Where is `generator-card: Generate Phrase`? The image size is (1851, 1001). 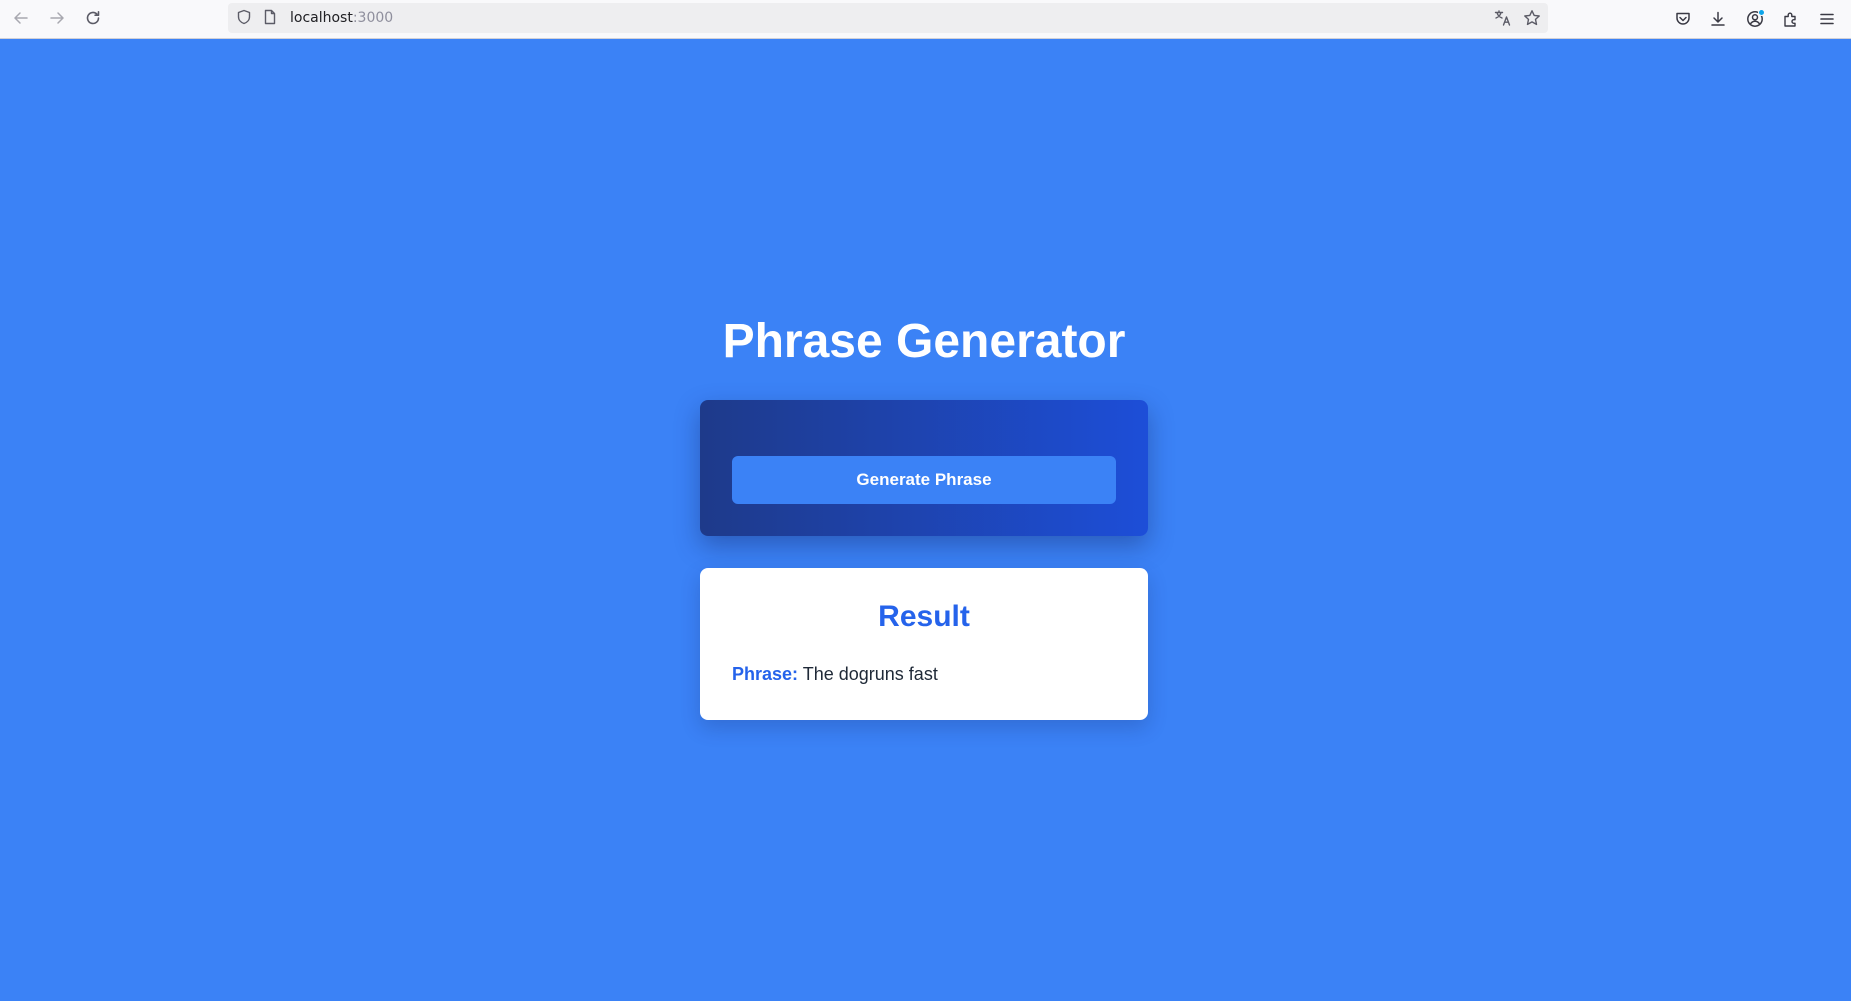
generator-card: Generate Phrase is located at coordinates (924, 468).